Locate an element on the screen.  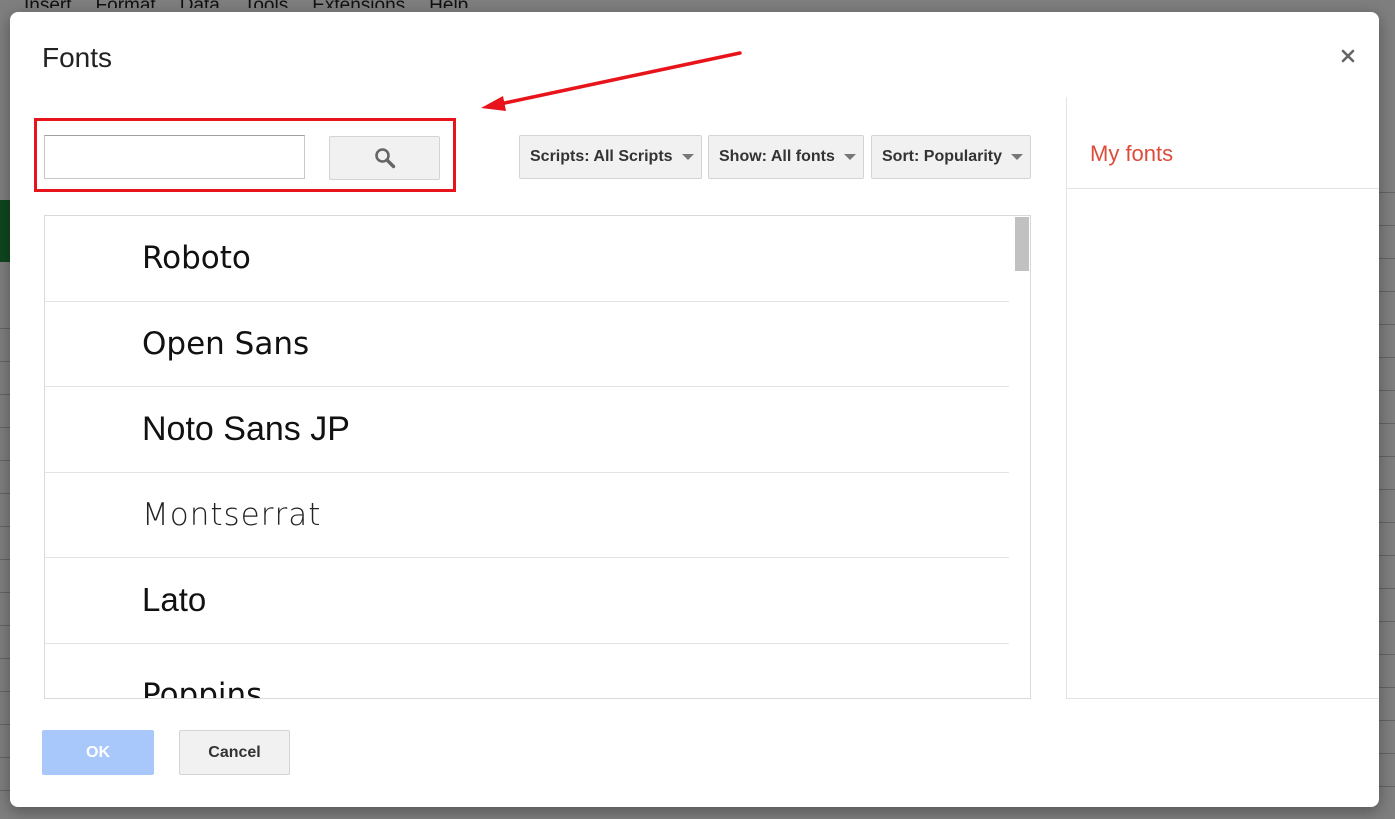
font-list-item-lato: Lato is located at coordinates (527, 601).